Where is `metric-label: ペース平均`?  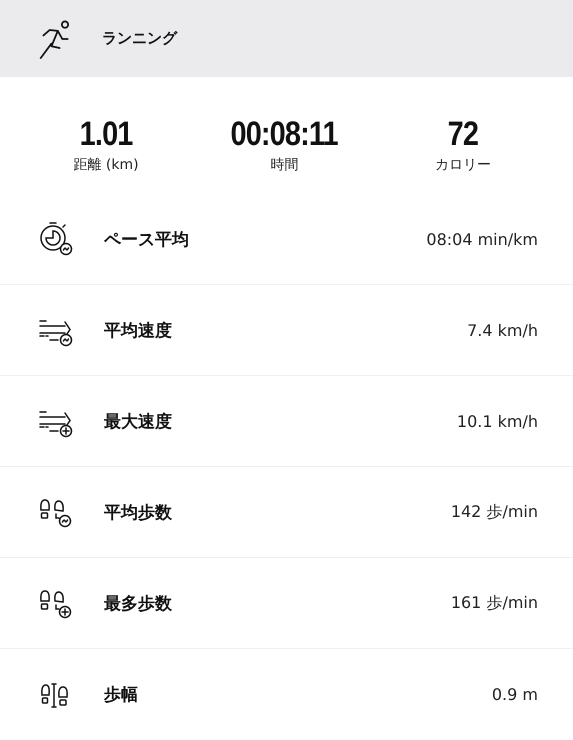
metric-label: ペース平均 is located at coordinates (147, 239).